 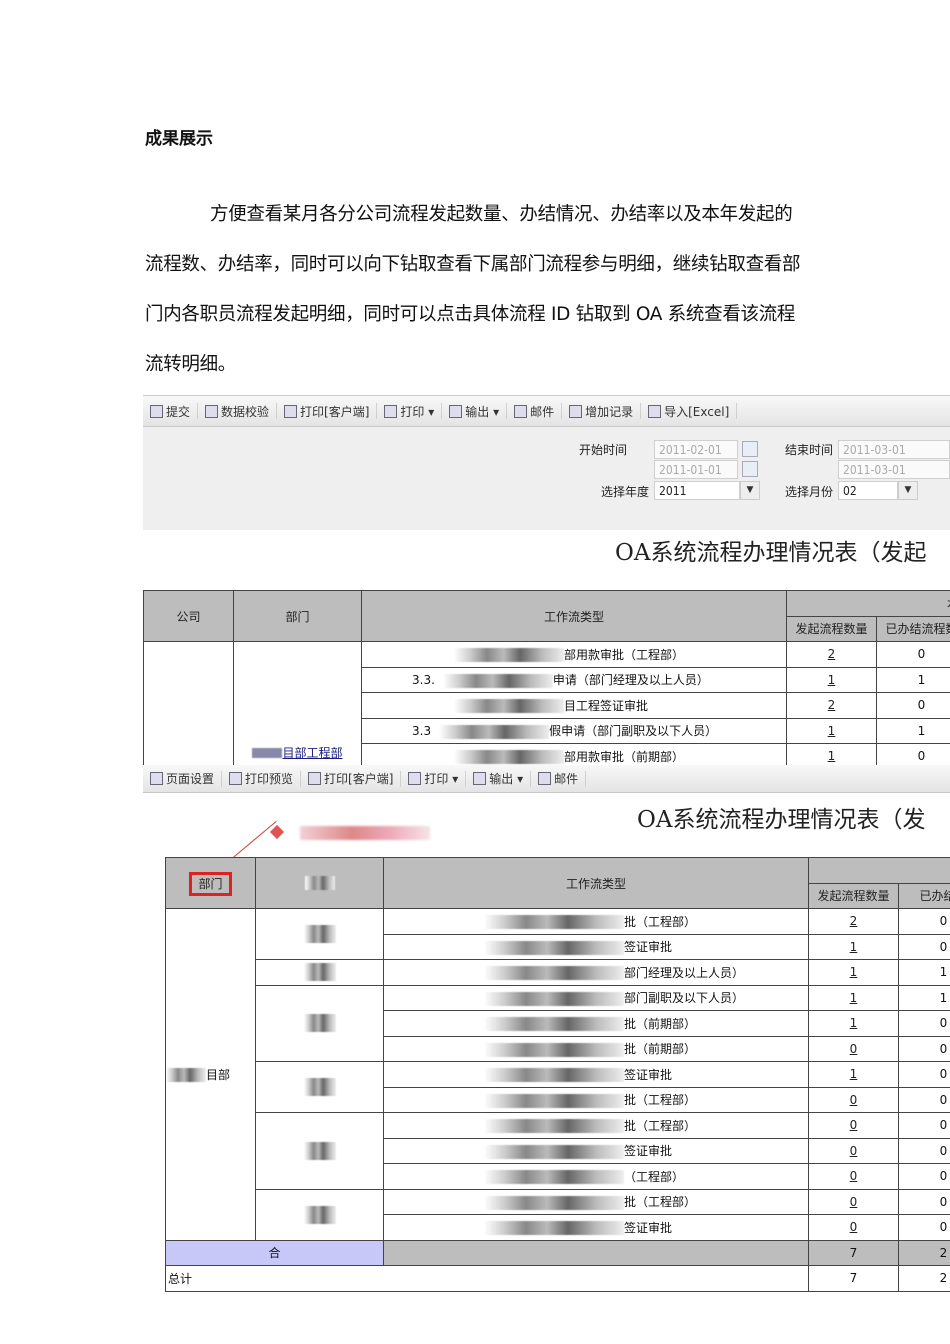 I want to click on start-time-input-2: 2011-01-01, so click(x=696, y=469).